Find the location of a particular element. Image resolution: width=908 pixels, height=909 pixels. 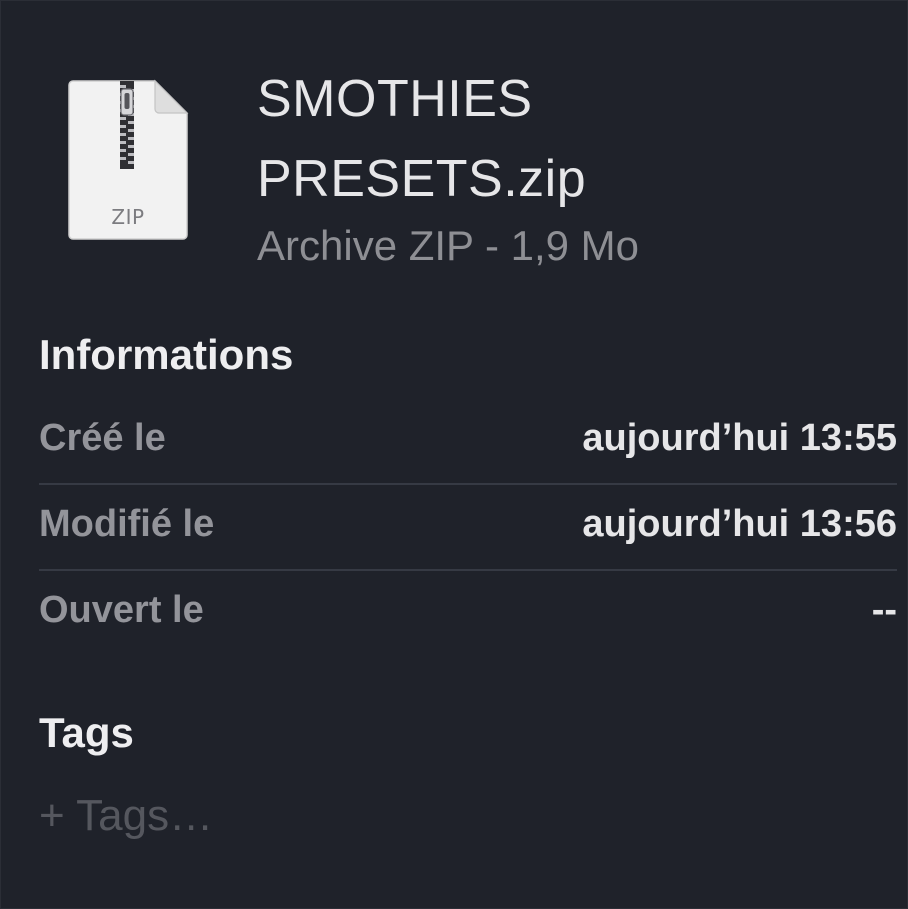

info-value-created: aujourd’hui 13:55 is located at coordinates (739, 438).